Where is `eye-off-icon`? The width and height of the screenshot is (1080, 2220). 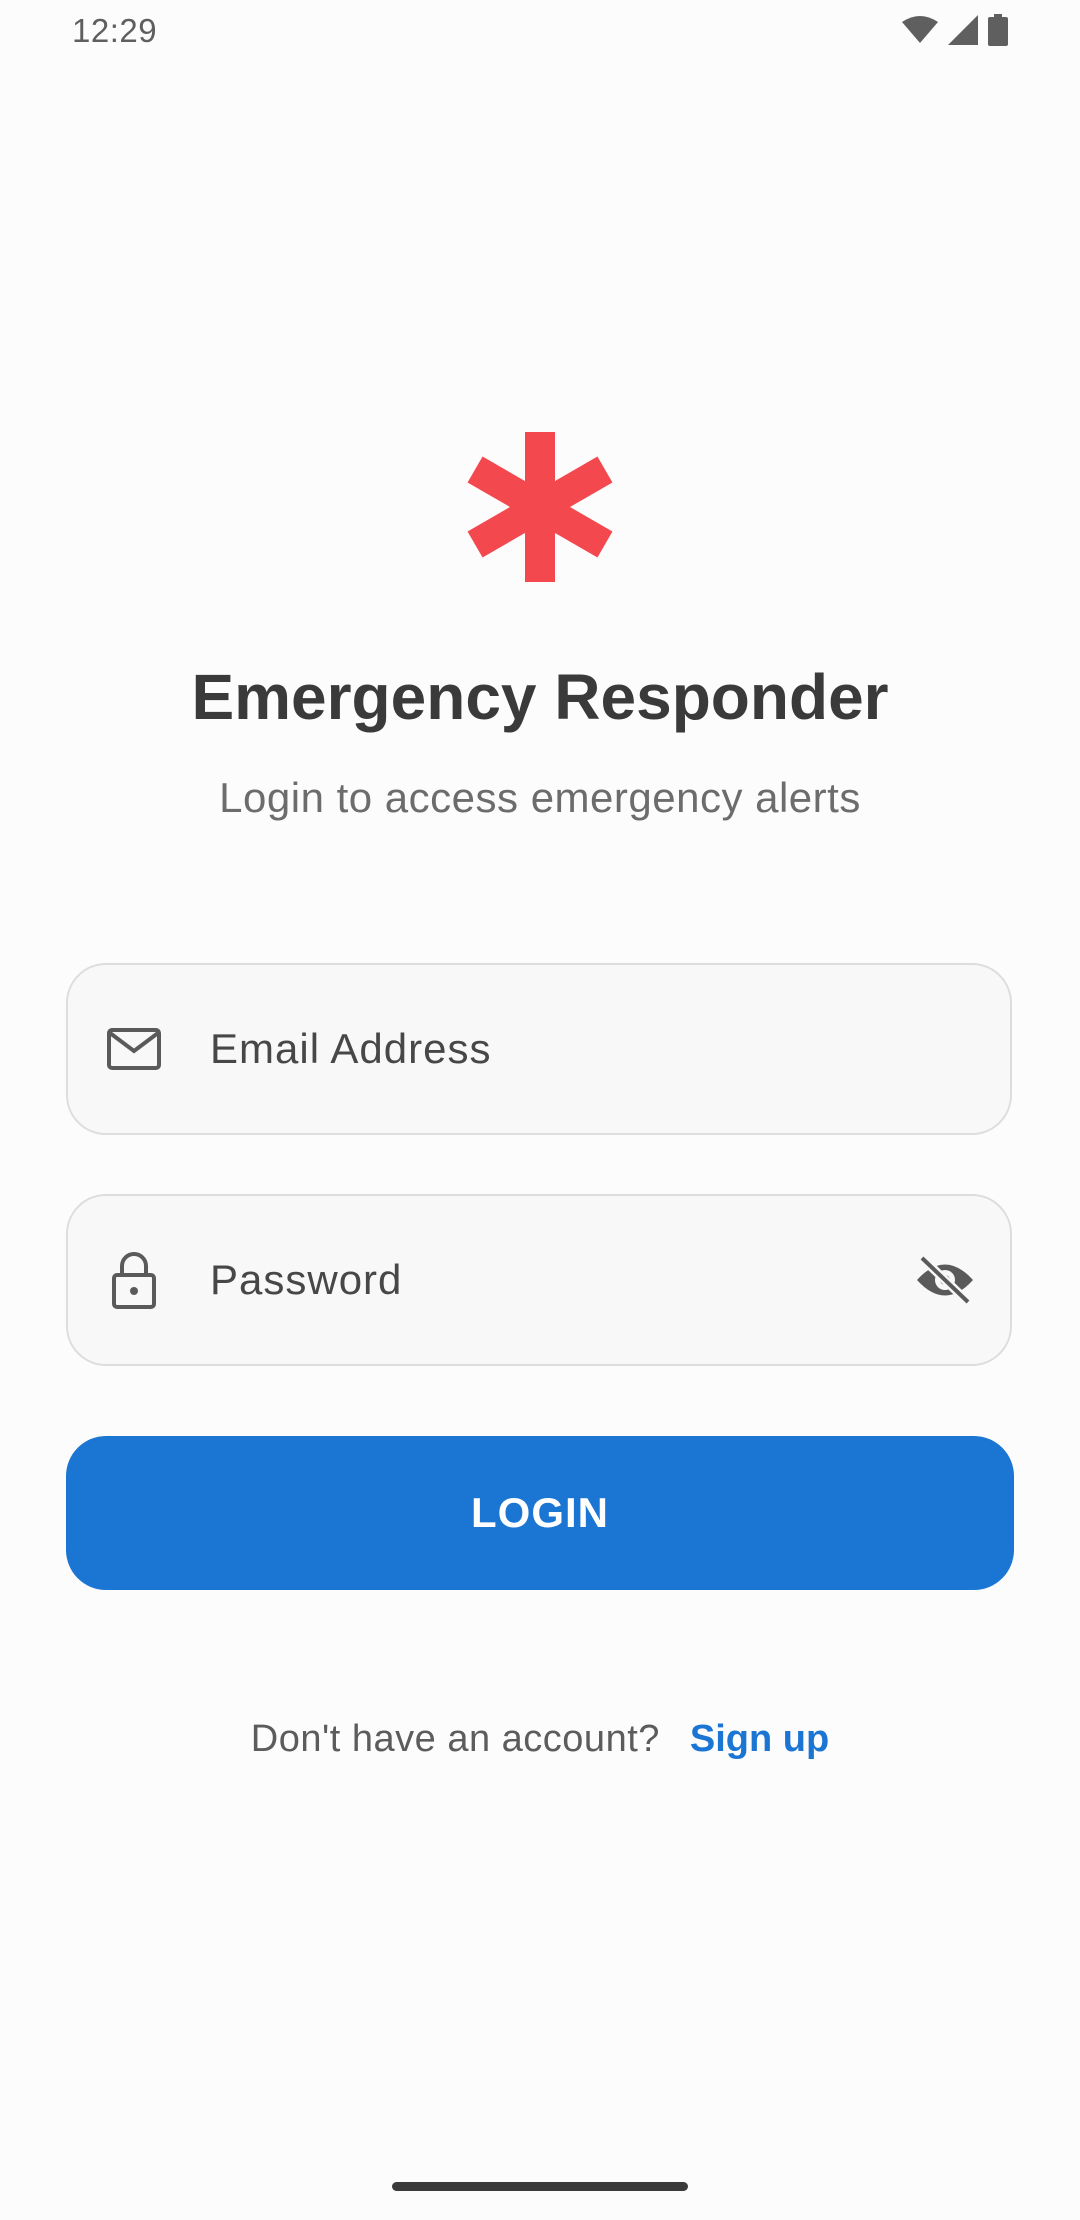 eye-off-icon is located at coordinates (945, 1280).